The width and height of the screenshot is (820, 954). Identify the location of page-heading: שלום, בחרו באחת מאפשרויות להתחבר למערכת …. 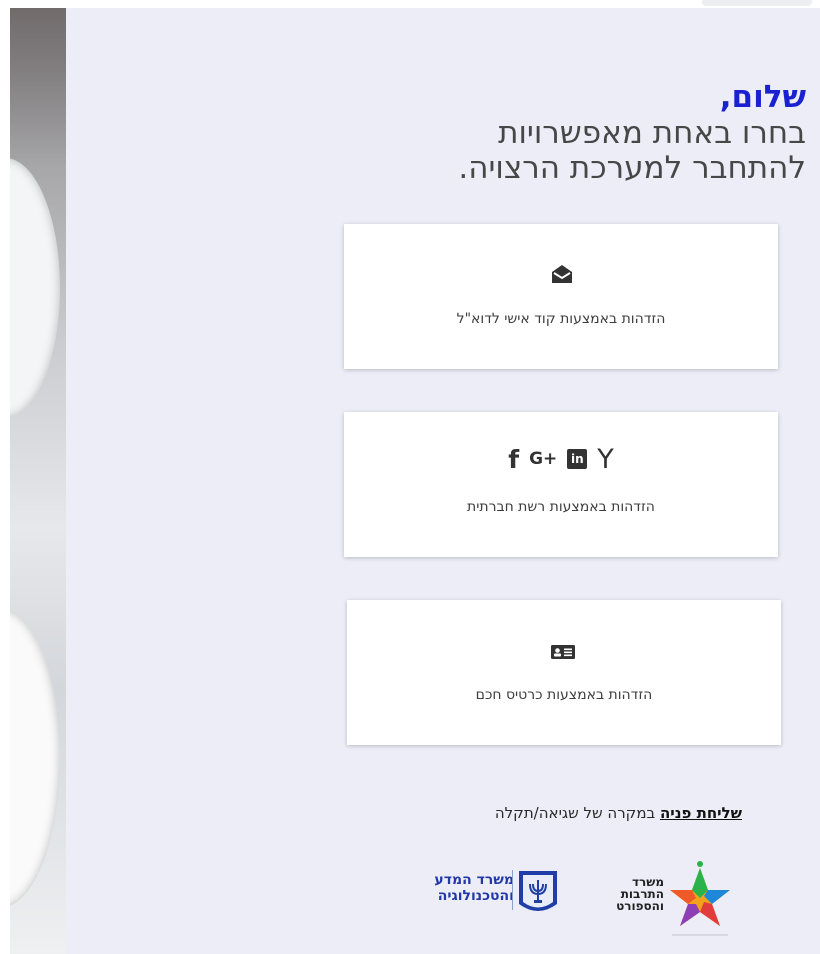
(506, 132).